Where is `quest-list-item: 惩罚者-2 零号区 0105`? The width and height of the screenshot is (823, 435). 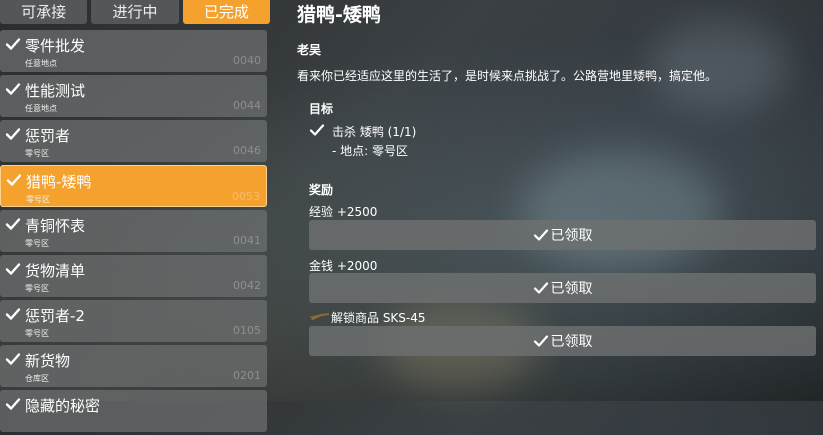 quest-list-item: 惩罚者-2 零号区 0105 is located at coordinates (133, 321).